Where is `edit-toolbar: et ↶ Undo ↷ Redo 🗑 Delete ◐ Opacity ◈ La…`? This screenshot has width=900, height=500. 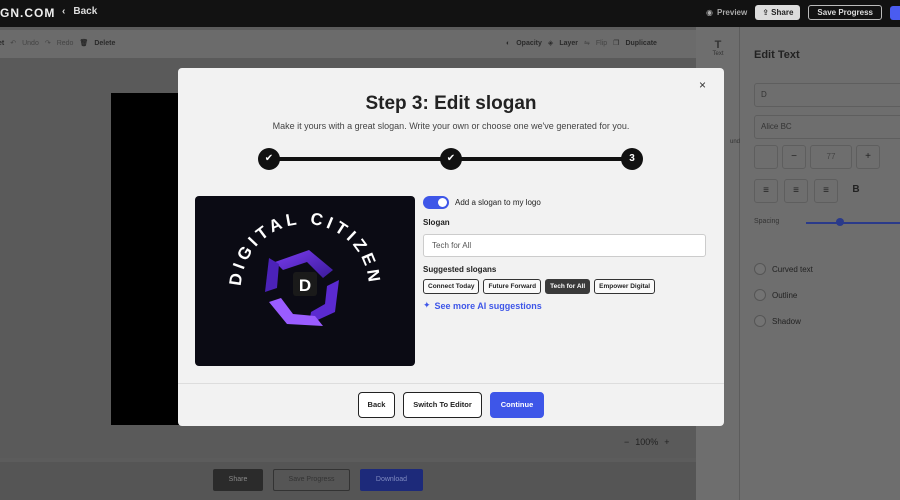 edit-toolbar: et ↶ Undo ↷ Redo 🗑 Delete ◐ Opacity ◈ La… is located at coordinates (348, 44).